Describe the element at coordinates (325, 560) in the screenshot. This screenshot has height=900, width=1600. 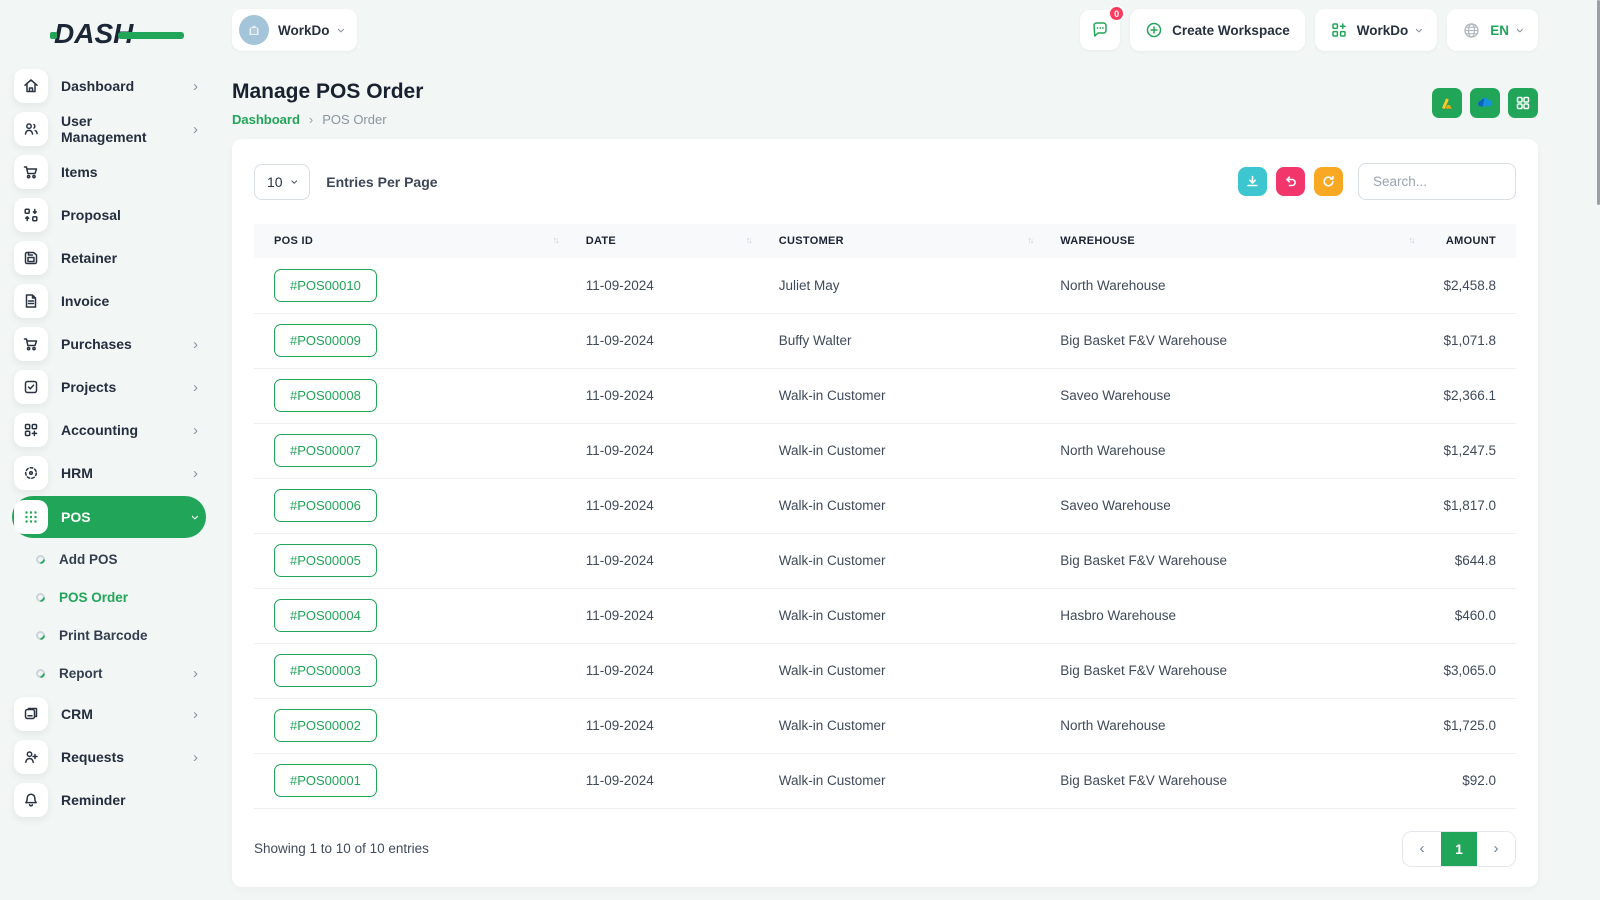
I see `pos-id-badge: #POS00005` at that location.